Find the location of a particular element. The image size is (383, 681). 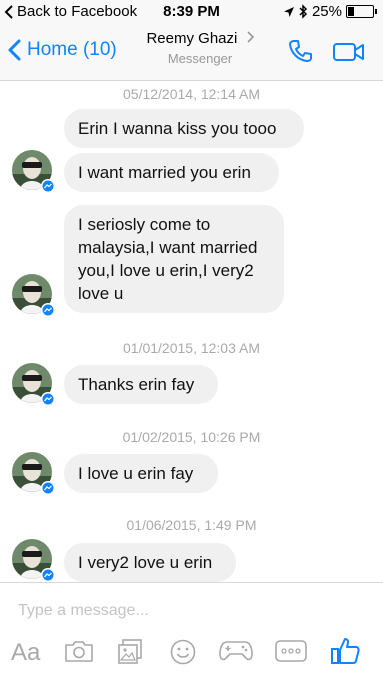

message-bubble: I love u erin fay is located at coordinates (141, 473).